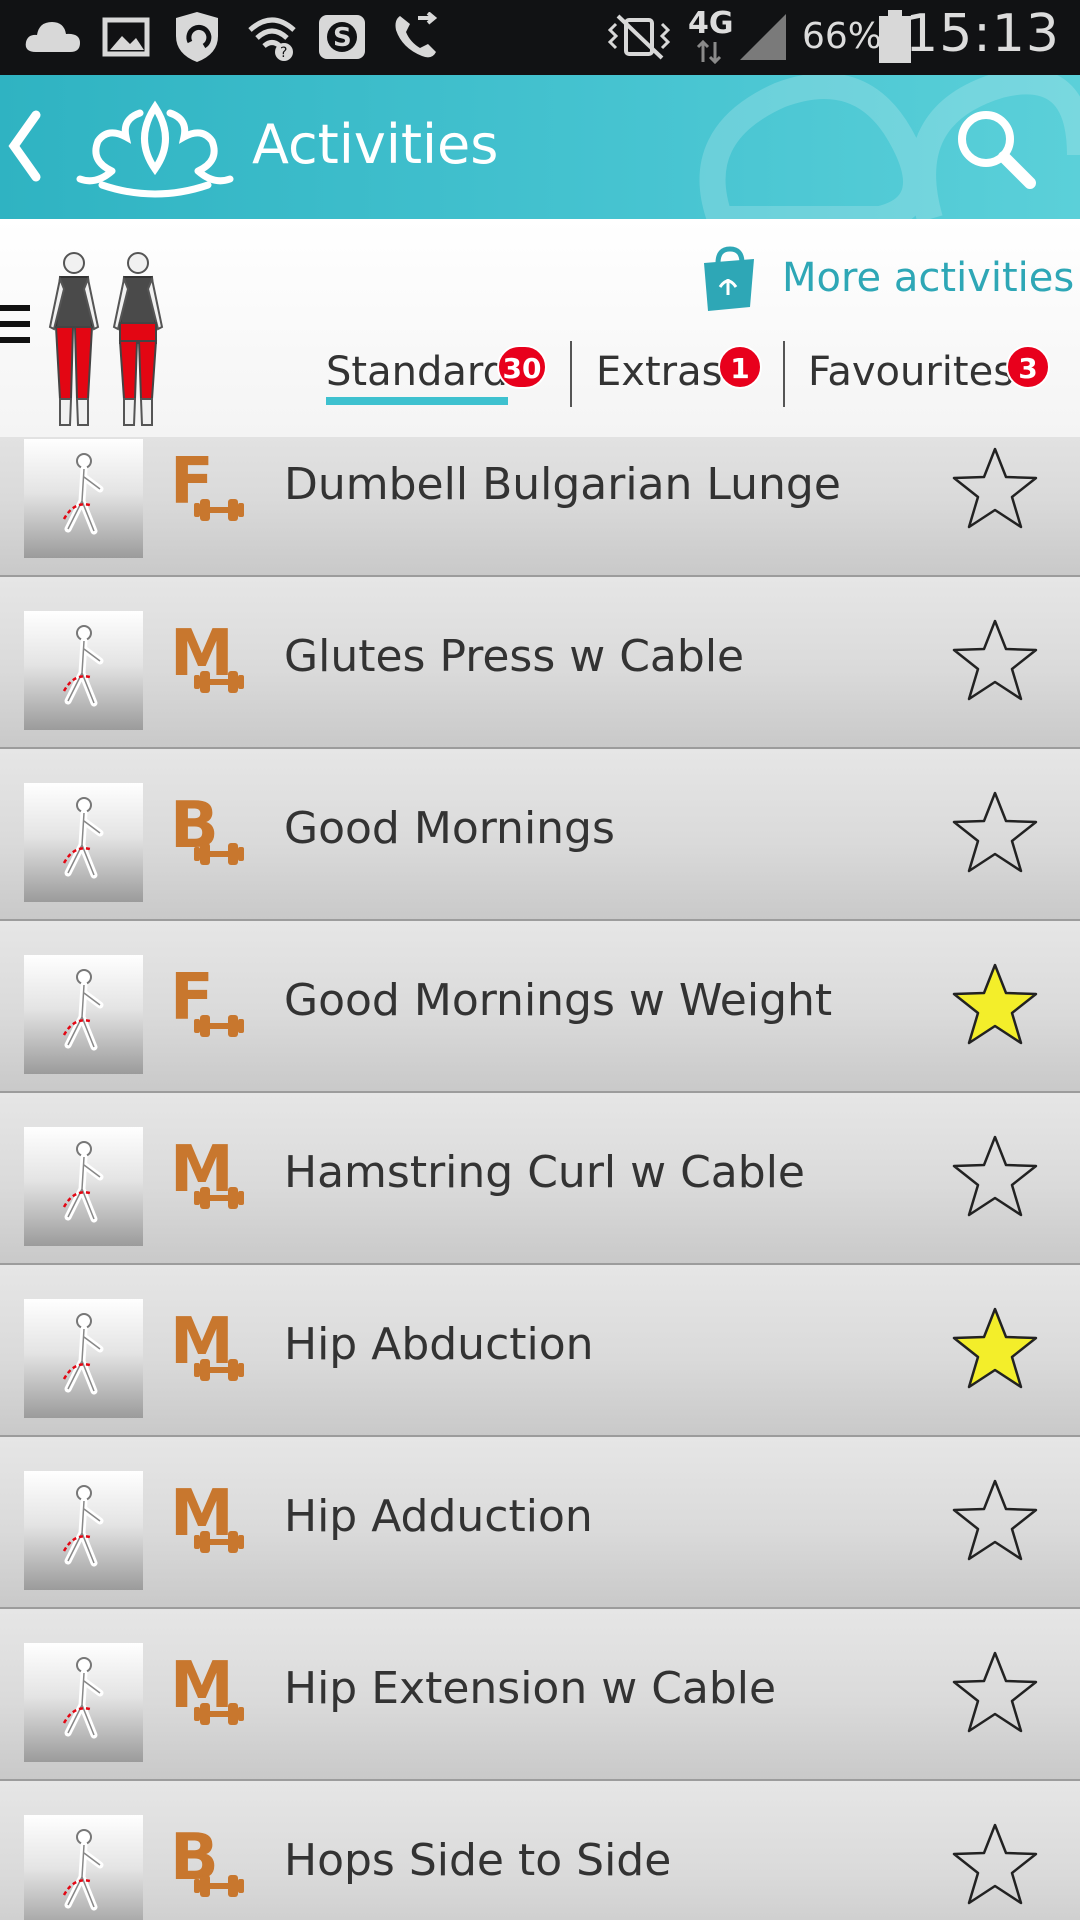 This screenshot has height=1920, width=1080. Describe the element at coordinates (106, 341) in the screenshot. I see `muscle-map-figure` at that location.